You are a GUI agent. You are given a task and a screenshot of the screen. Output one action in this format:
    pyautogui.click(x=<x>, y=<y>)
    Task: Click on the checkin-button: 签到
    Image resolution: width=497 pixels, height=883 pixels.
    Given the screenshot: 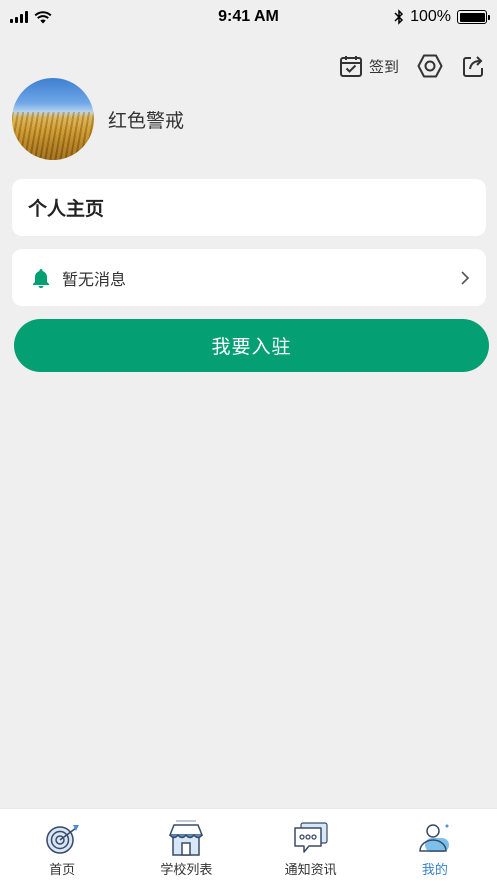 What is the action you would take?
    pyautogui.click(x=369, y=66)
    